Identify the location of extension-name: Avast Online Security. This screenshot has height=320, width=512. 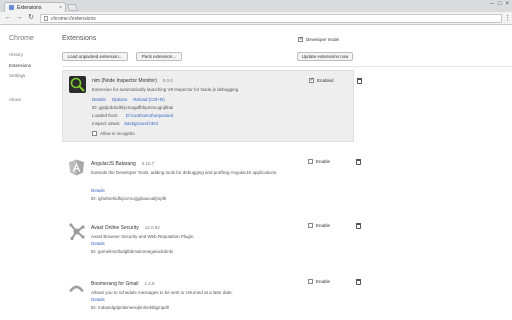
(115, 228).